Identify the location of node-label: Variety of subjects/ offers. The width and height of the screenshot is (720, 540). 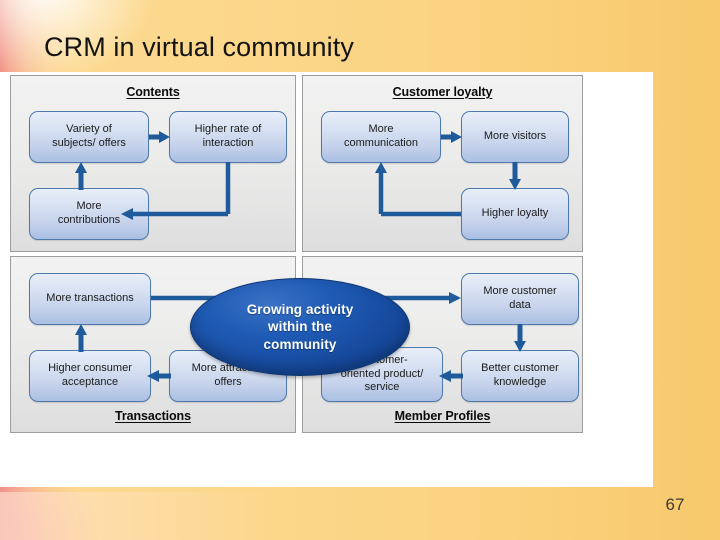
(89, 136).